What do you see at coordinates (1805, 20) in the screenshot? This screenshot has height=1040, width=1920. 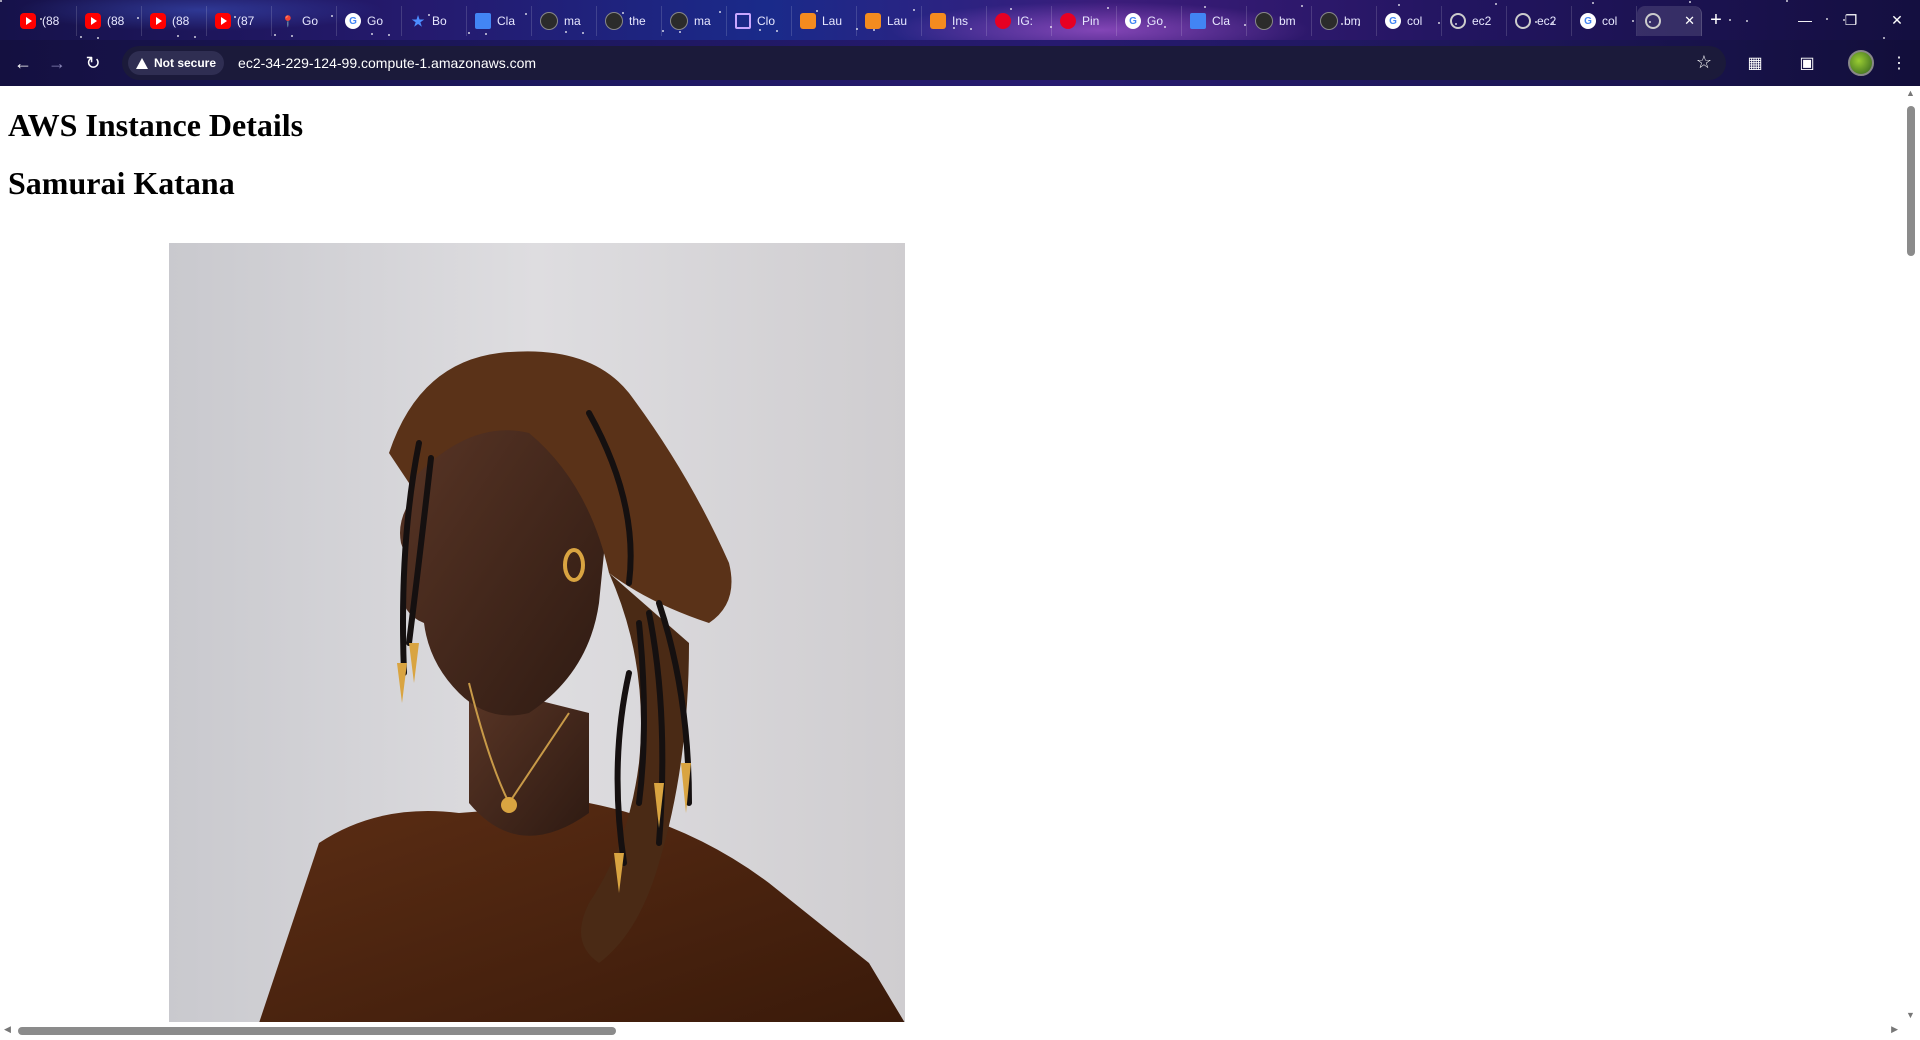 I see `minimize-button: —` at bounding box center [1805, 20].